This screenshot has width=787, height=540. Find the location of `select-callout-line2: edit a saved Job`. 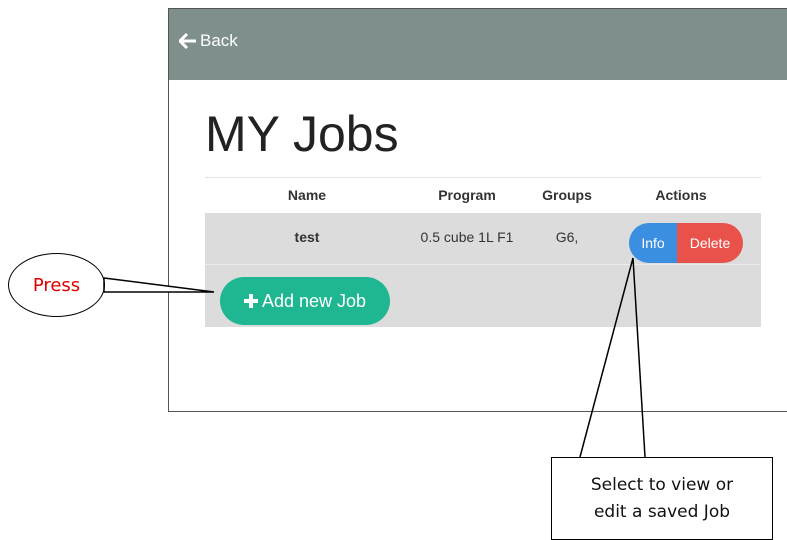

select-callout-line2: edit a saved Job is located at coordinates (662, 511).